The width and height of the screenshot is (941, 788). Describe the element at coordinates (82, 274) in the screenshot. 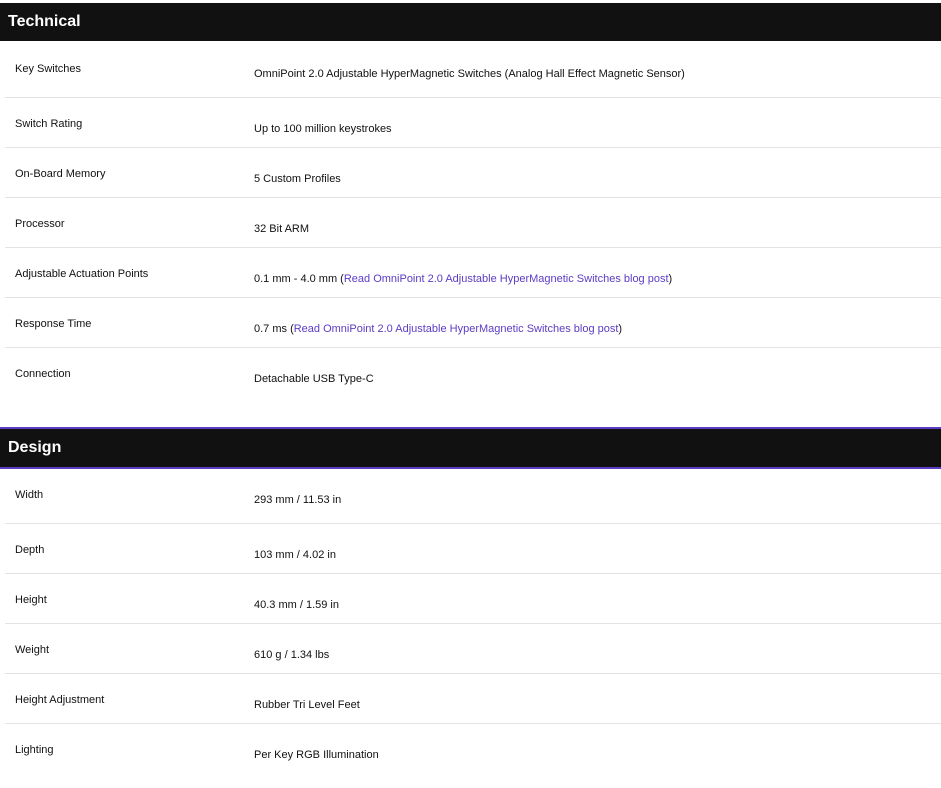

I see `spec-label: Adjustable Actuation Points` at that location.